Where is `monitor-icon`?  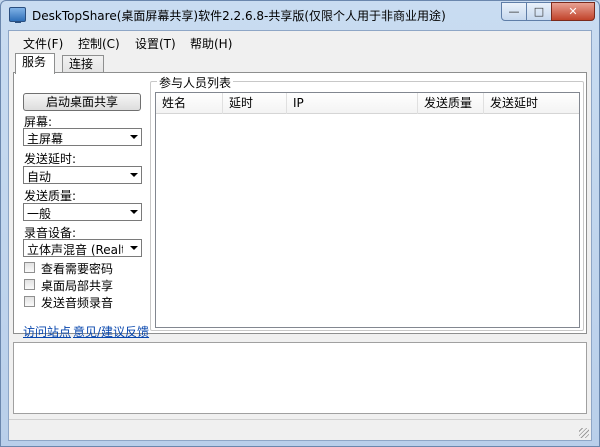
monitor-icon is located at coordinates (17, 15).